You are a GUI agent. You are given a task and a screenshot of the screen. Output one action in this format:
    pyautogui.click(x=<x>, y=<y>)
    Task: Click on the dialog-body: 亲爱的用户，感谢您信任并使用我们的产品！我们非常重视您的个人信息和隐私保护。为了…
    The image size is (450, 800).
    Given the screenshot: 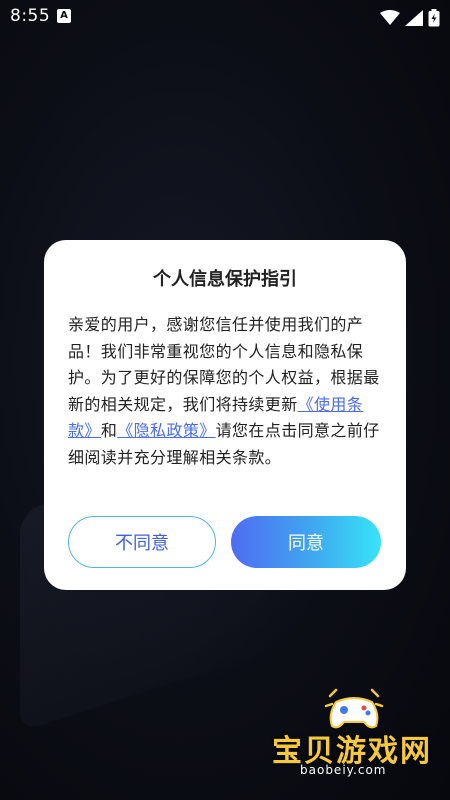 What is the action you would take?
    pyautogui.click(x=227, y=391)
    